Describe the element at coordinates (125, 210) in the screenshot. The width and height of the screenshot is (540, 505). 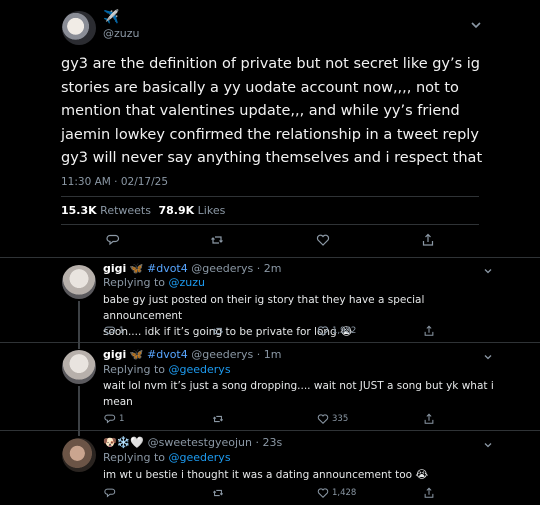
I see `retweets-label: Retweets` at that location.